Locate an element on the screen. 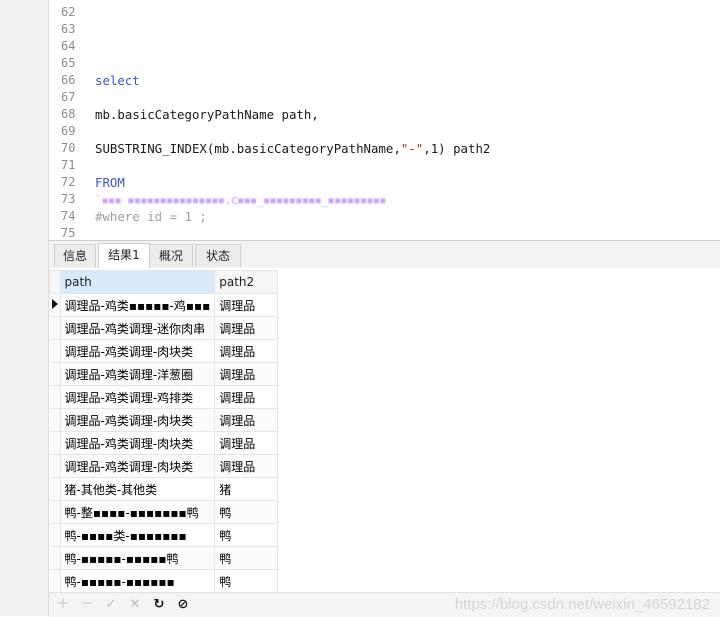 The image size is (720, 617). line-number: 70 is located at coordinates (68, 148).